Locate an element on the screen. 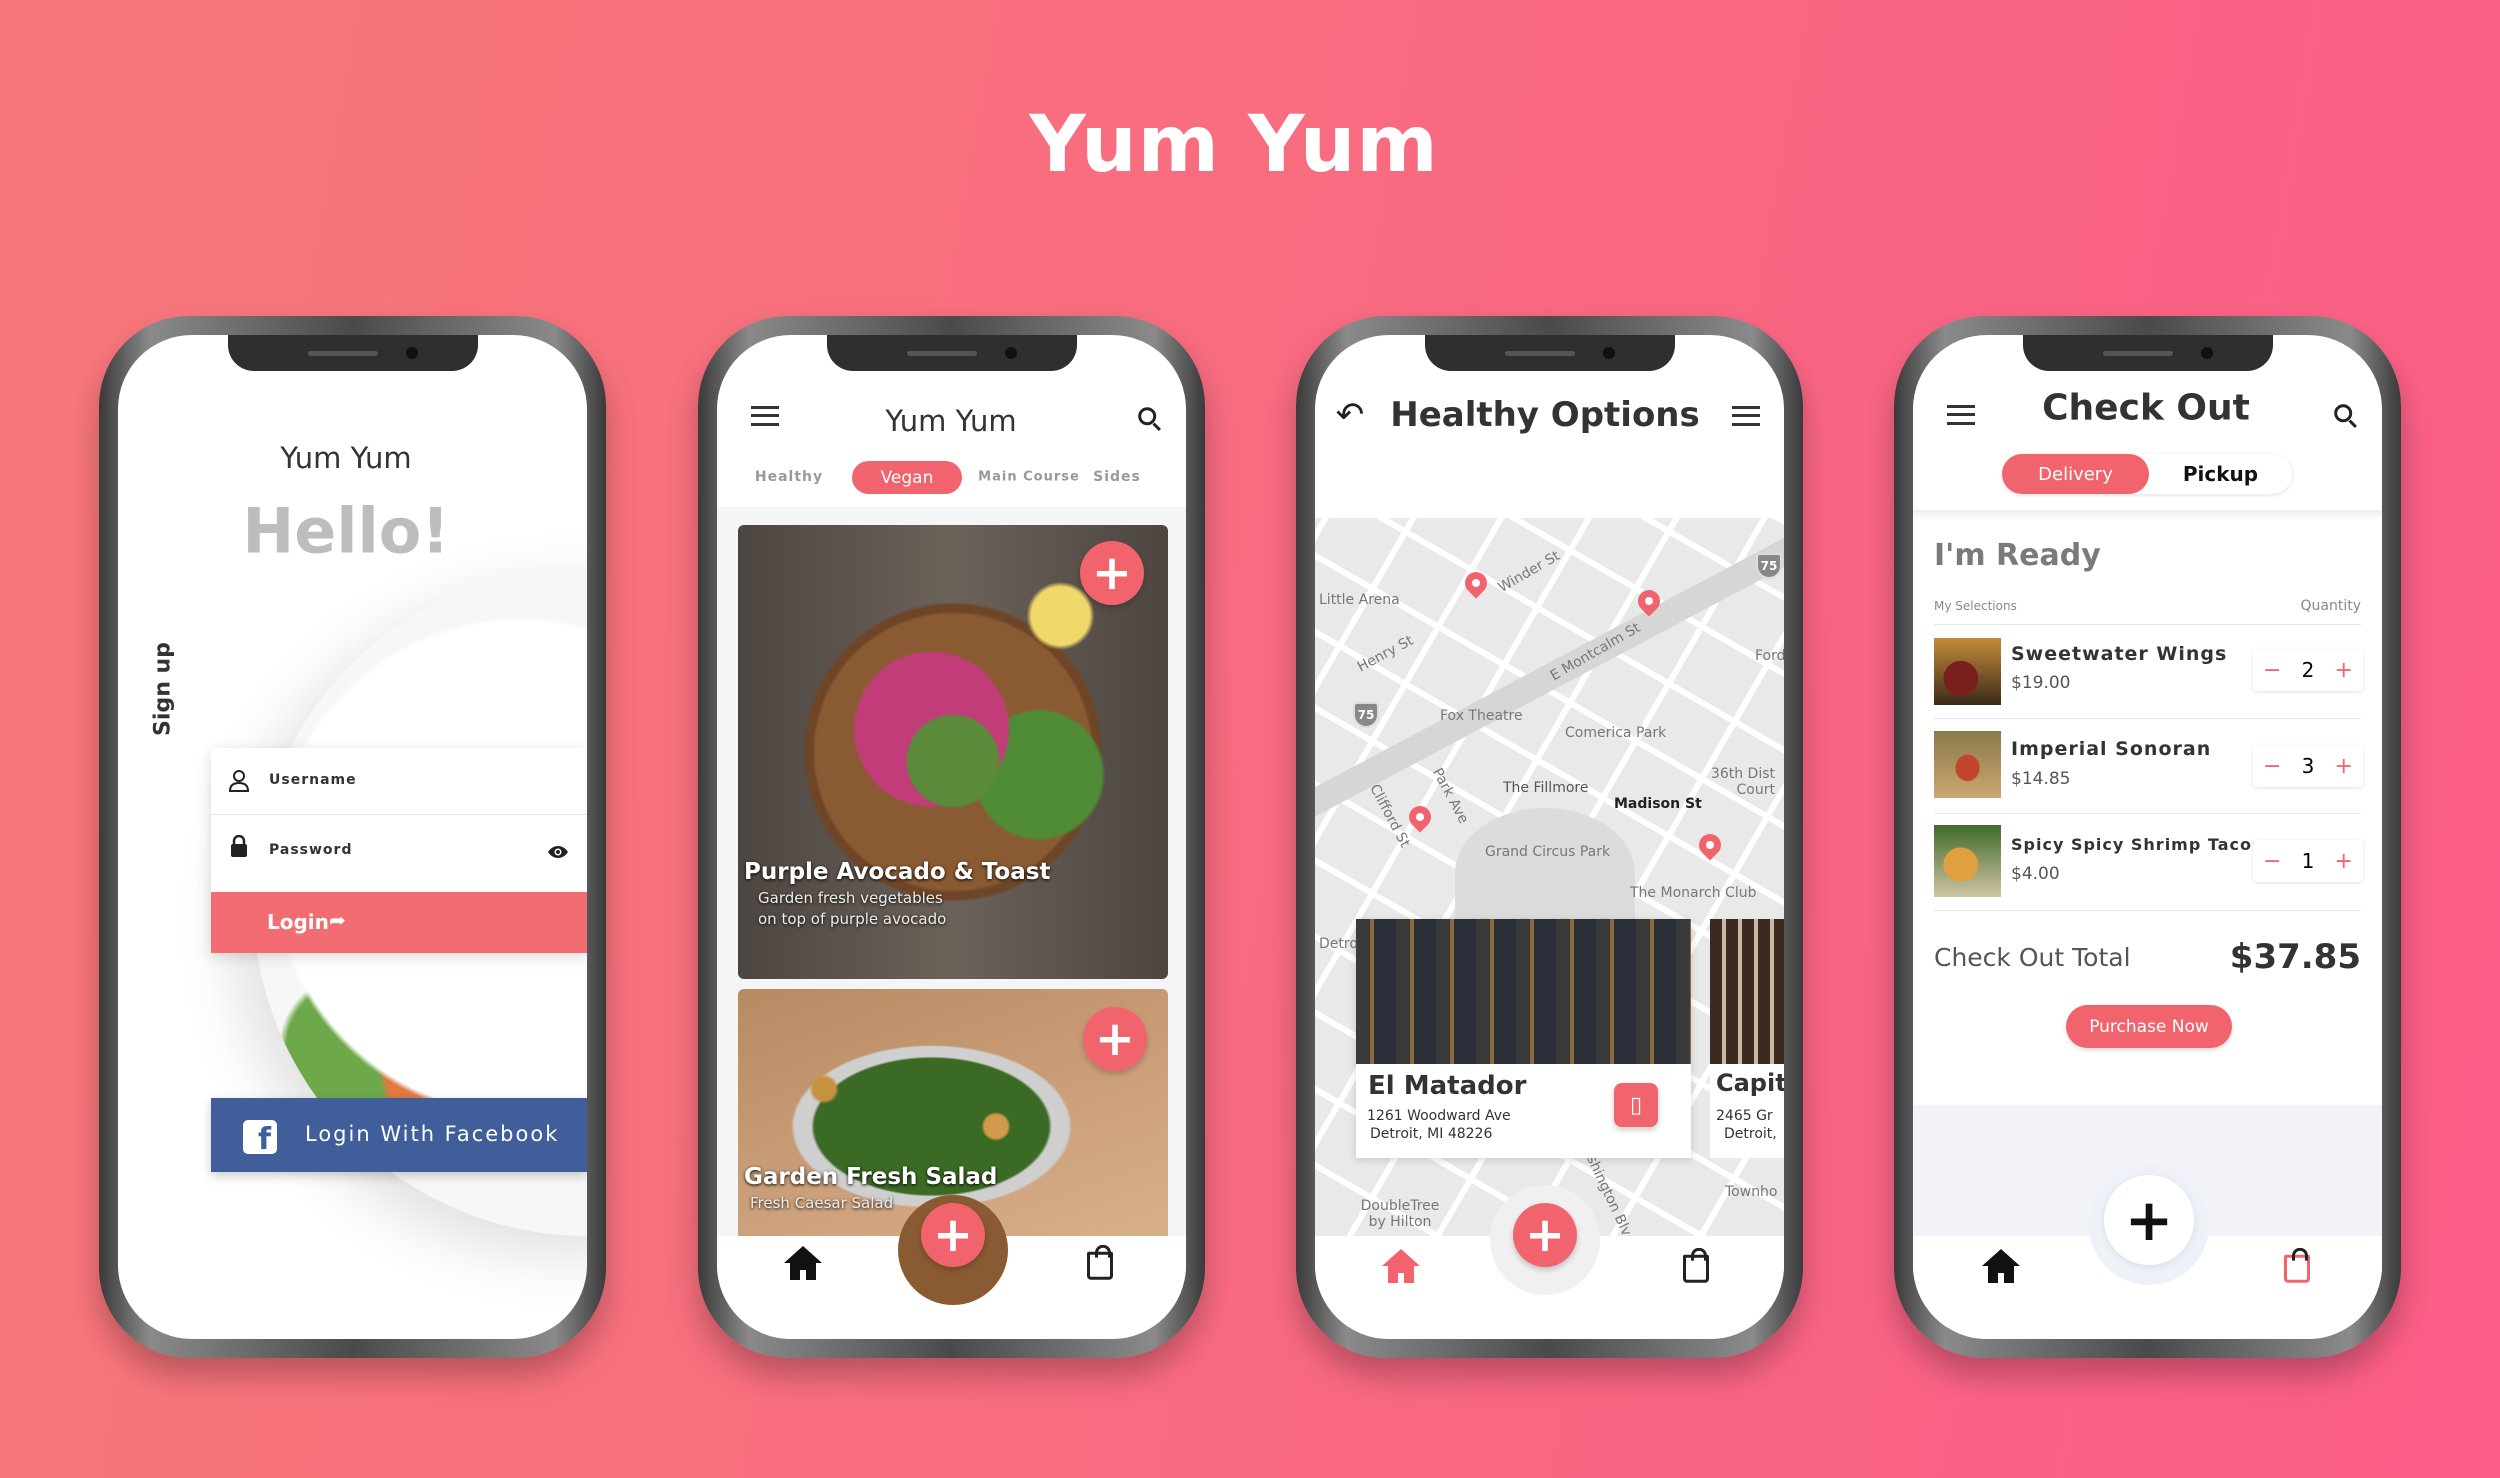 The width and height of the screenshot is (2500, 1478). tab-main-course: Main Course is located at coordinates (1029, 477).